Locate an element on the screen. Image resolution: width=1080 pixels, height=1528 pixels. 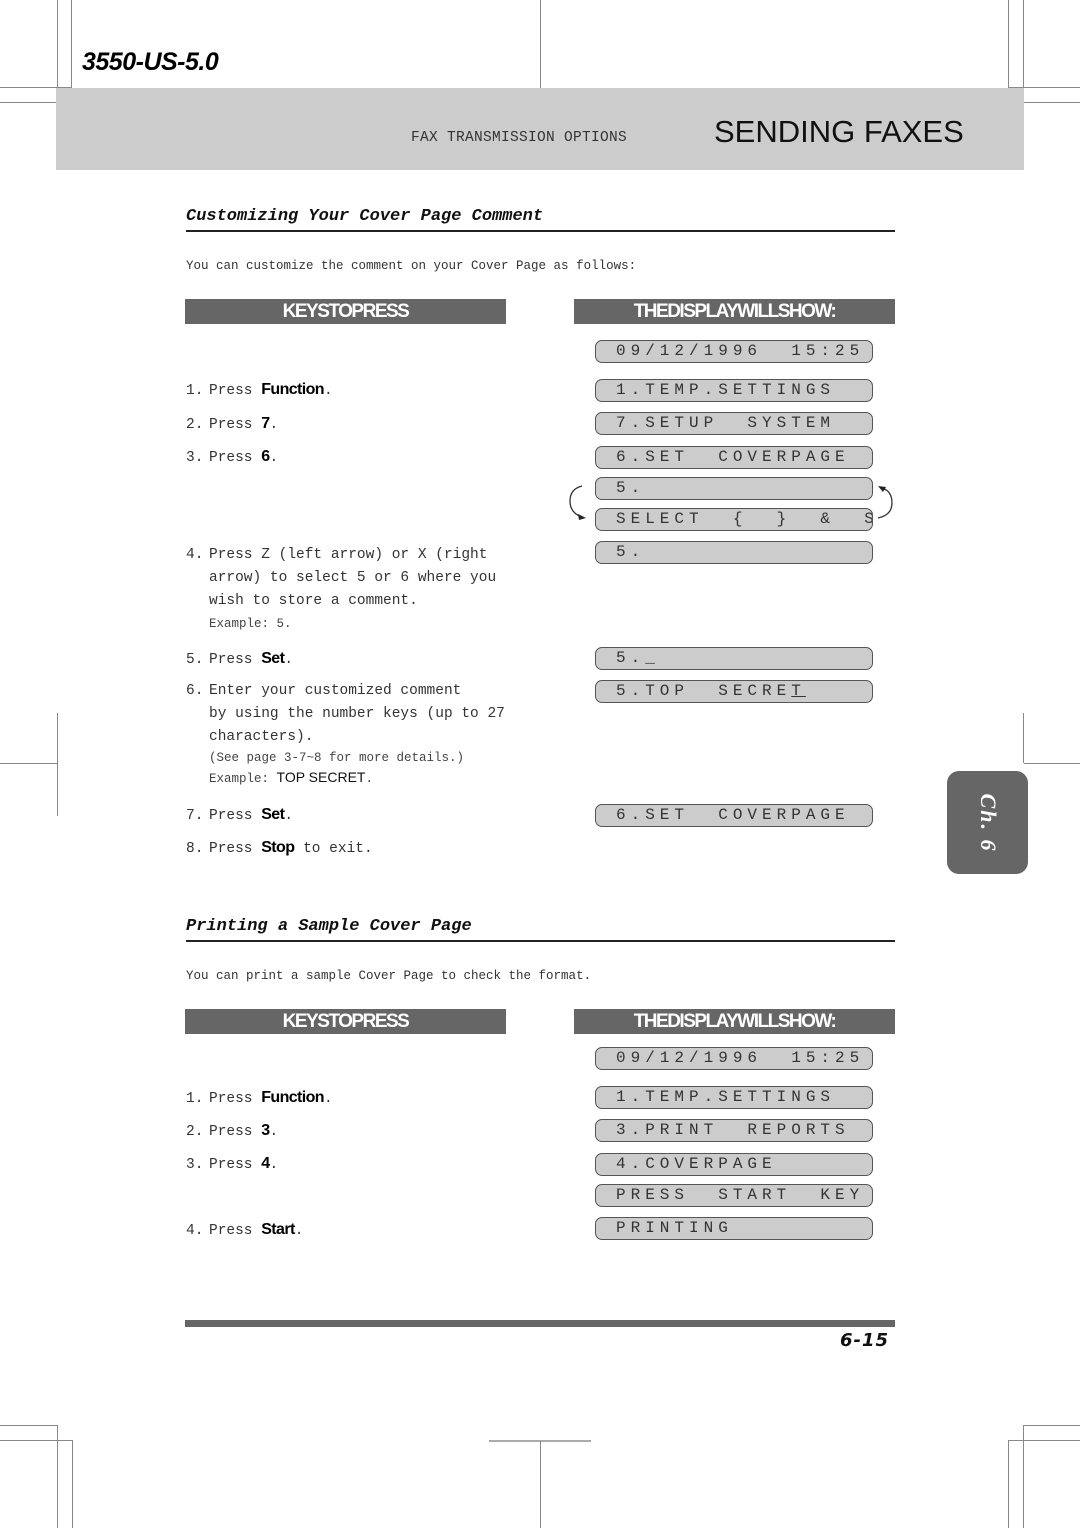
chapter-tab: Ch. 6 is located at coordinates (987, 822).